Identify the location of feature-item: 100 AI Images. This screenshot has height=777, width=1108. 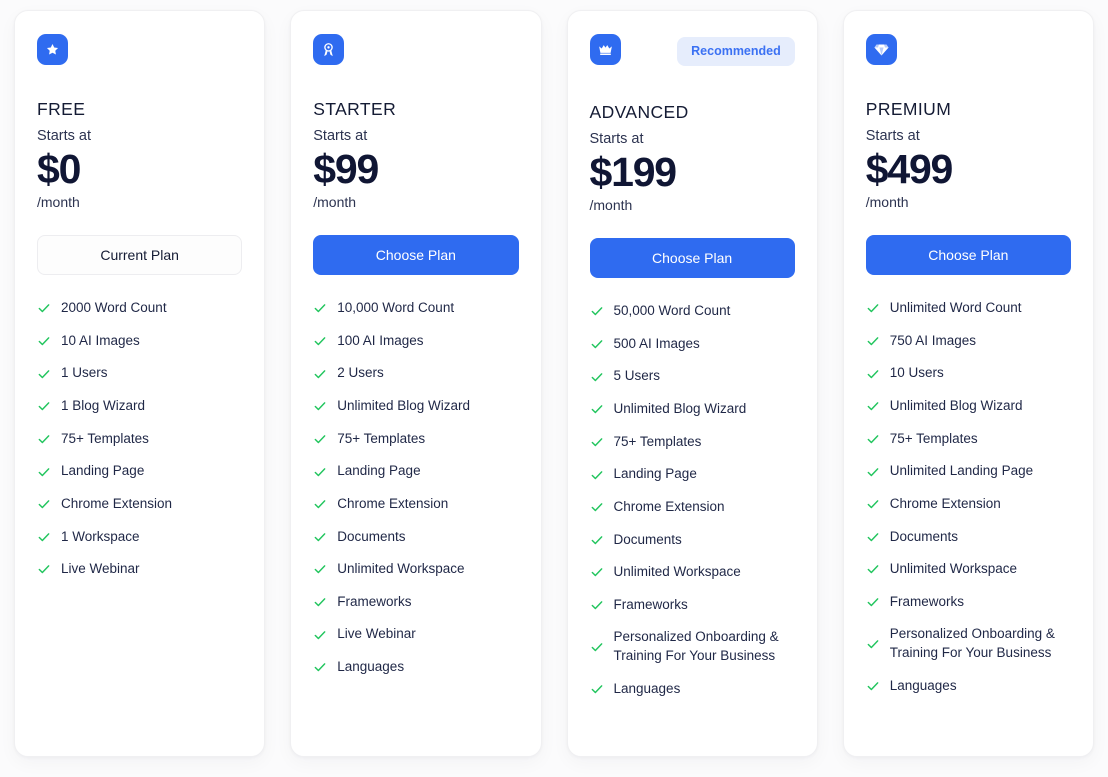
(415, 341).